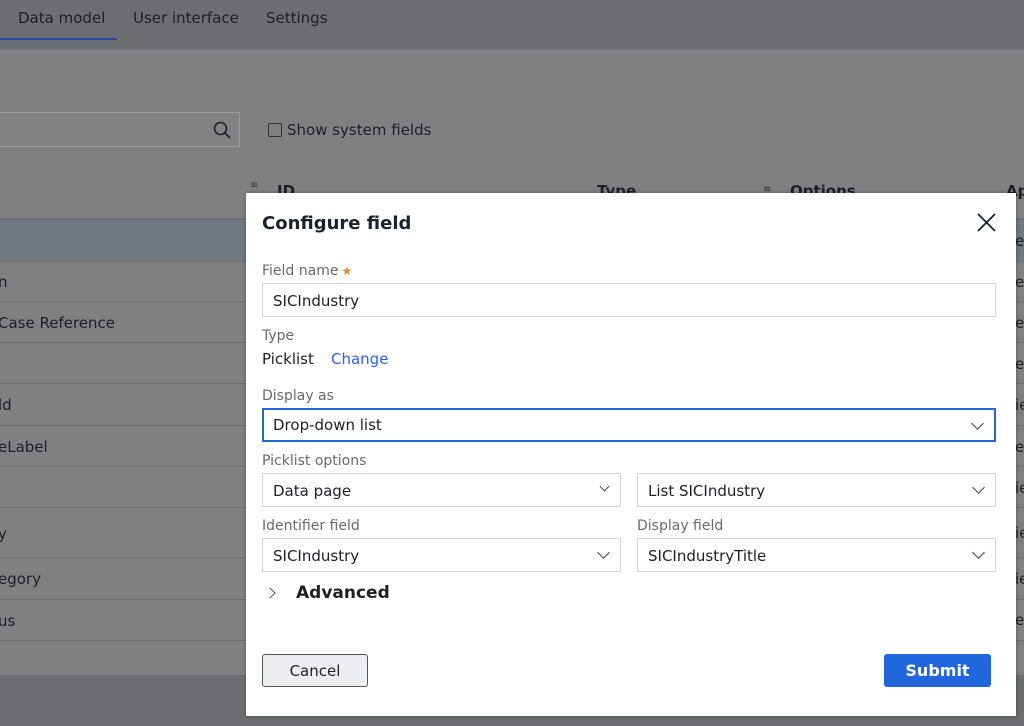 The image size is (1024, 726). I want to click on tab-settings: Settings, so click(297, 18).